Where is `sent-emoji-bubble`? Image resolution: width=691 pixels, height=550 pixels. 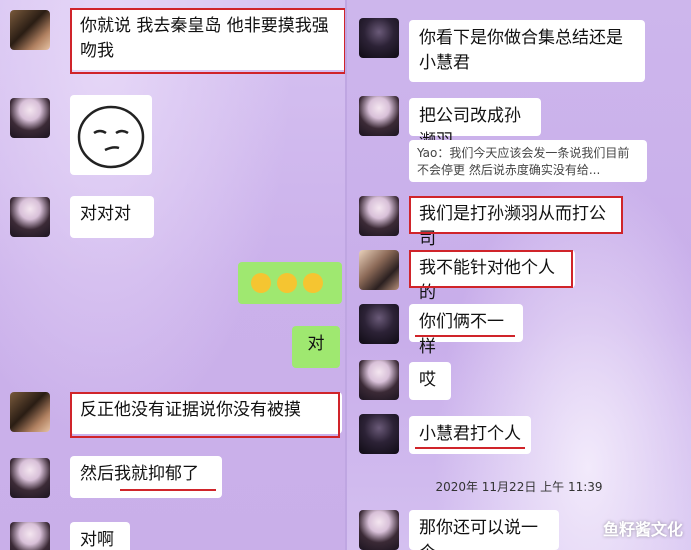 sent-emoji-bubble is located at coordinates (290, 283).